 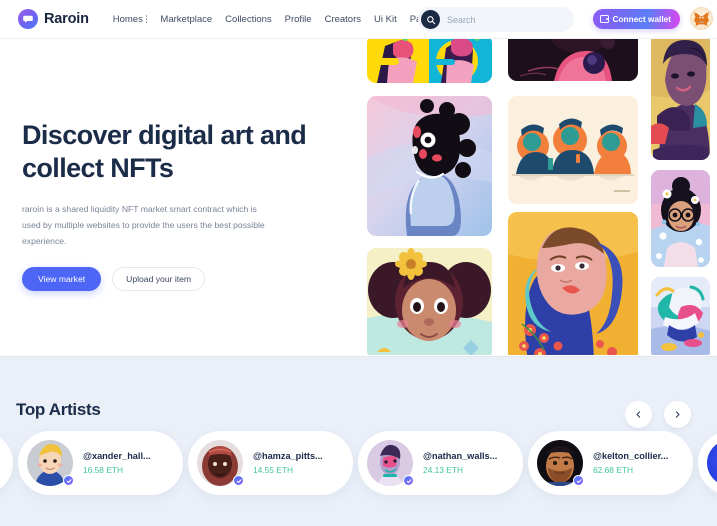 What do you see at coordinates (58, 409) in the screenshot?
I see `section-title: Top Artists` at bounding box center [58, 409].